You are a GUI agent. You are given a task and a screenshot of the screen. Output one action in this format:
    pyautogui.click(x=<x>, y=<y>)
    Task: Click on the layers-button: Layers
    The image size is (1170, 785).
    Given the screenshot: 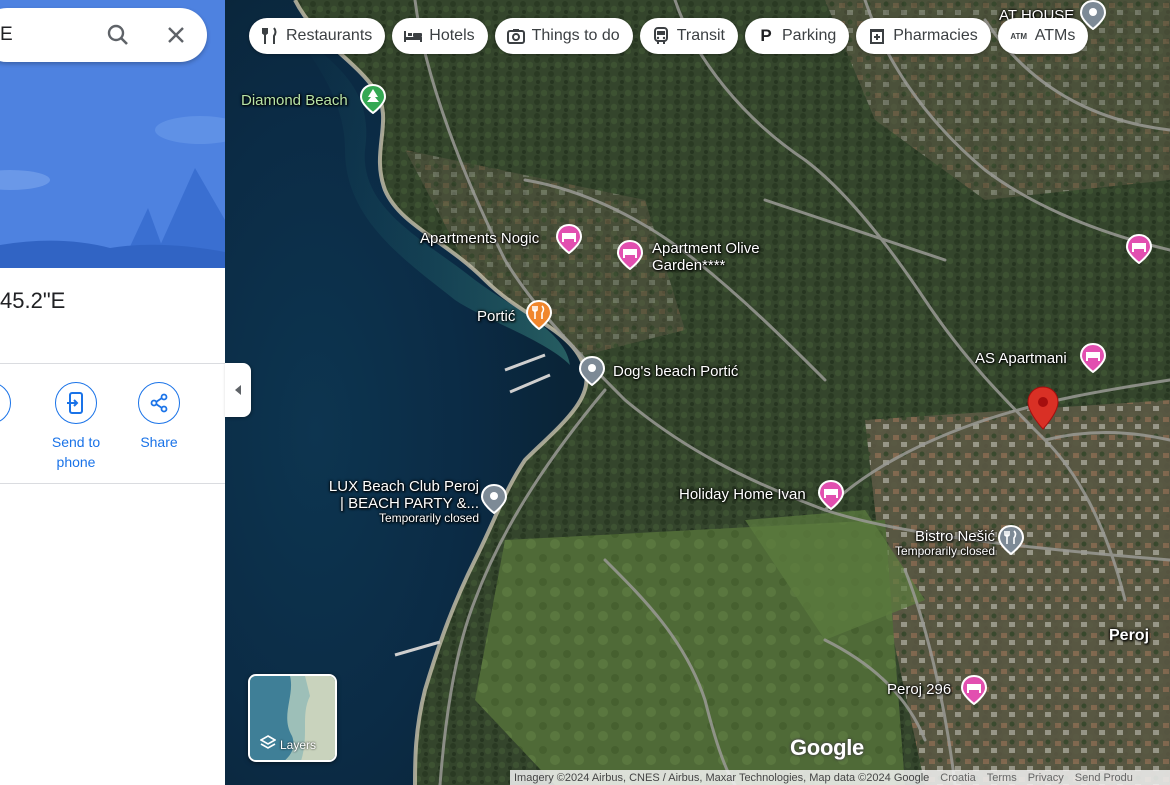 What is the action you would take?
    pyautogui.click(x=292, y=718)
    